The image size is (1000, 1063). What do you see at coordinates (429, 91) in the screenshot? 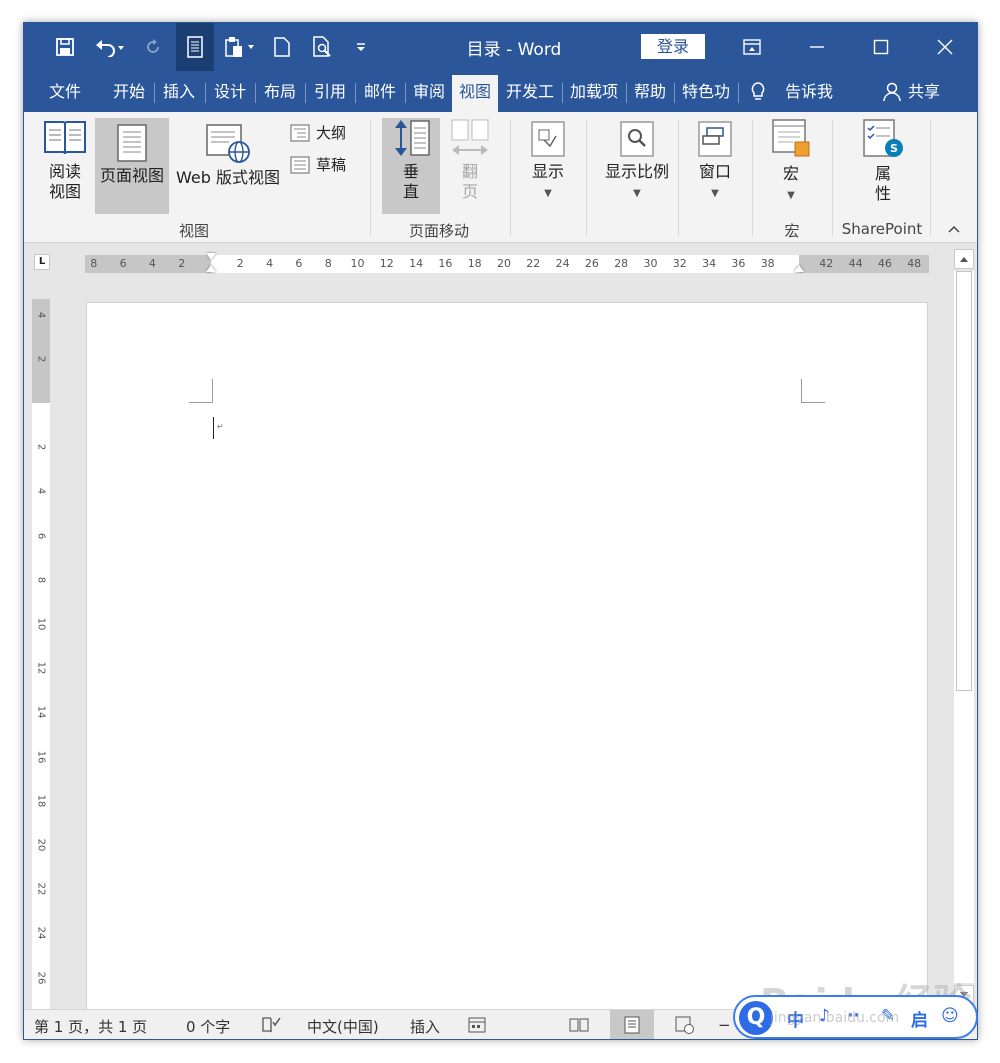
I see `tab-review: 审阅` at bounding box center [429, 91].